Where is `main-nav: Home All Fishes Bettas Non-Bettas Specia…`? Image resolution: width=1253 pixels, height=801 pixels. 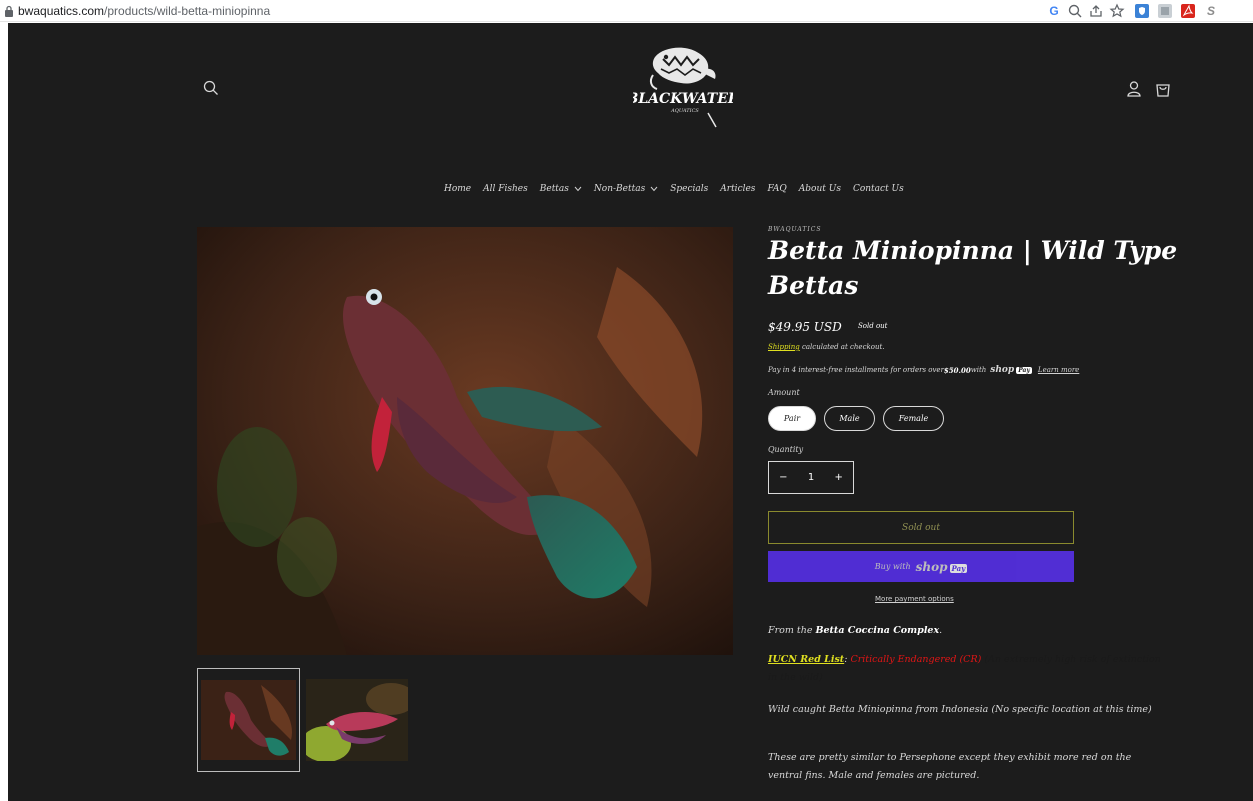
main-nav: Home All Fishes Bettas Non-Bettas Specia… is located at coordinates (680, 189).